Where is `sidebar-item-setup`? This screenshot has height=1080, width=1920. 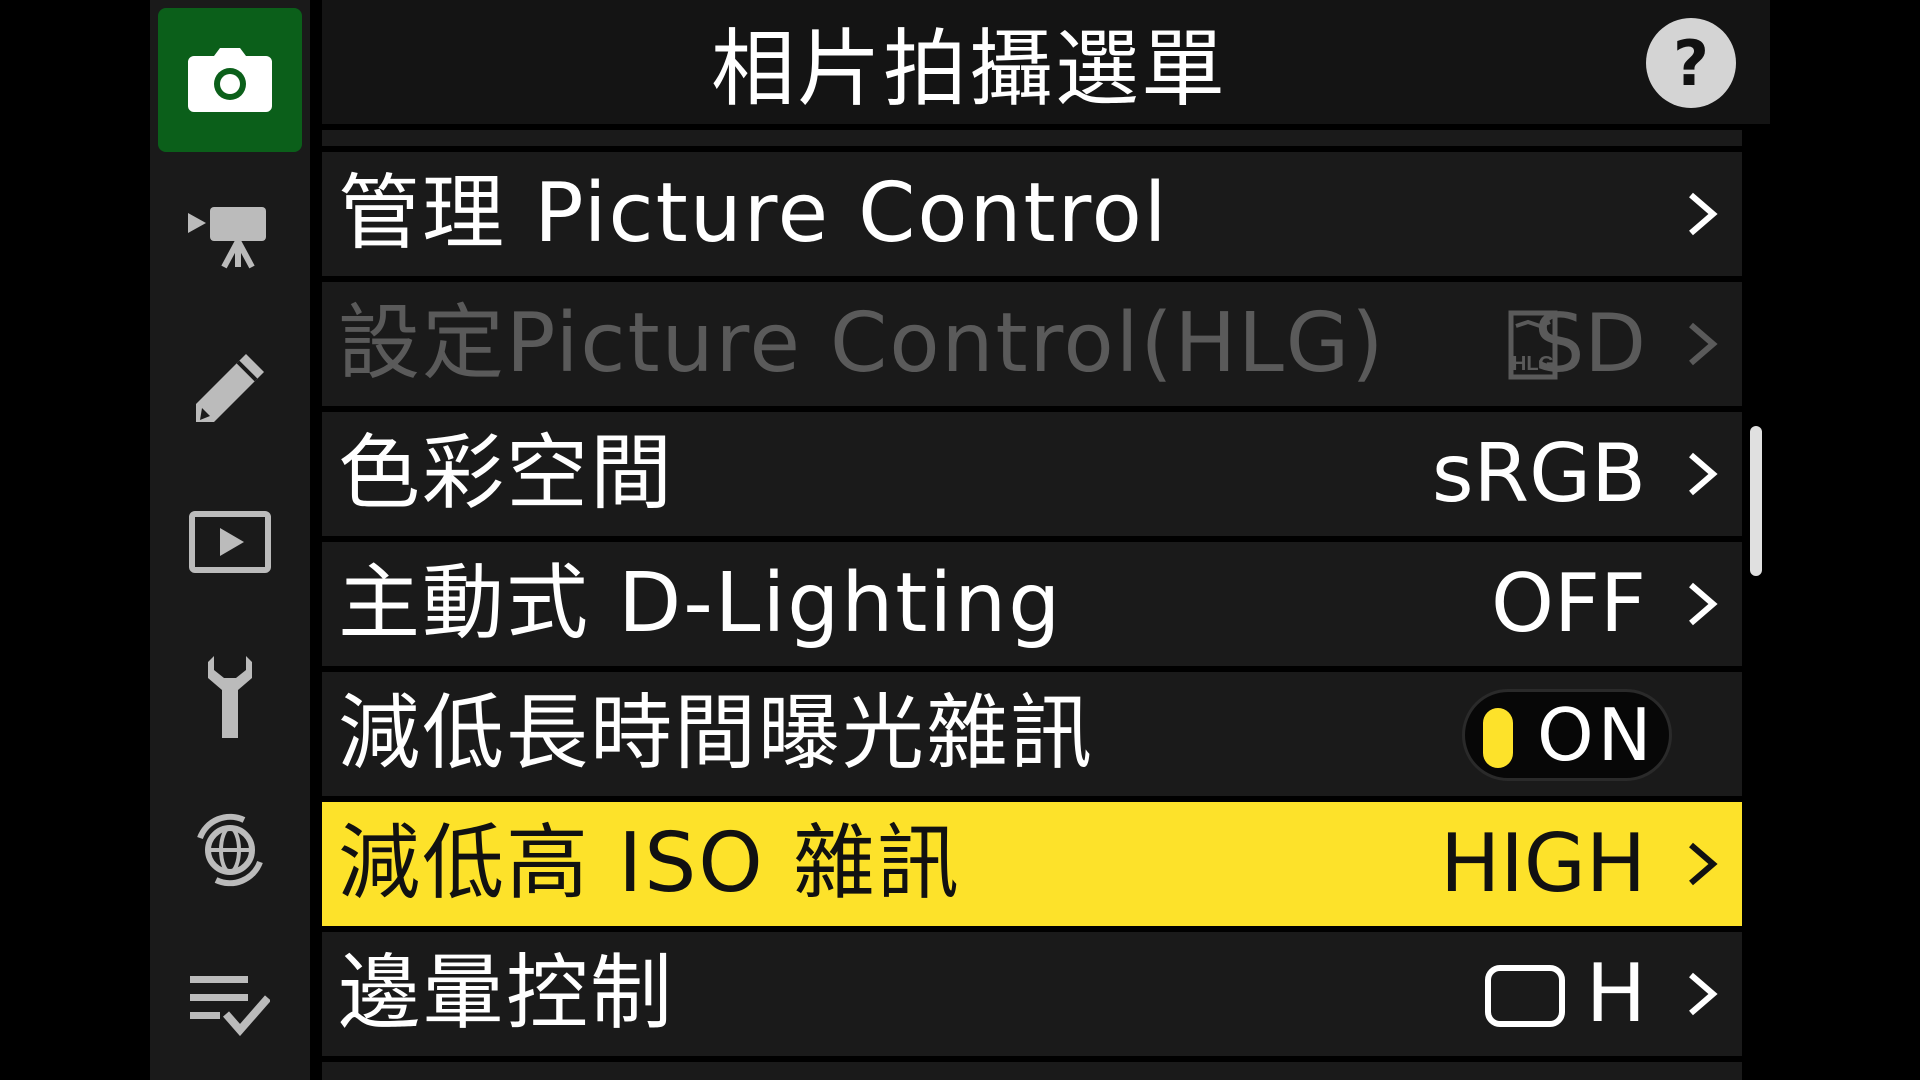 sidebar-item-setup is located at coordinates (230, 696).